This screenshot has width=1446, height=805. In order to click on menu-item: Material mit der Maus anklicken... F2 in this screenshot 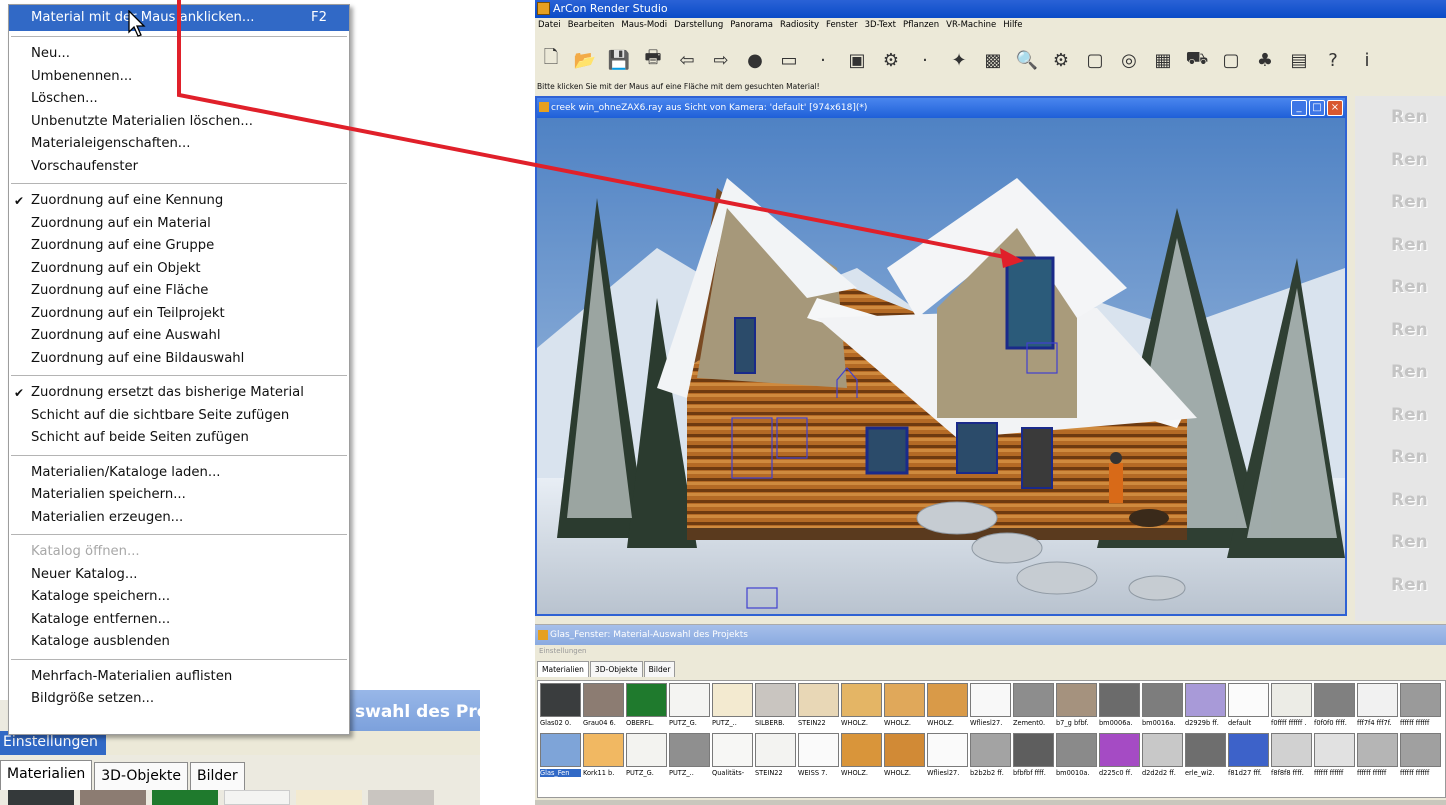, I will do `click(179, 18)`.